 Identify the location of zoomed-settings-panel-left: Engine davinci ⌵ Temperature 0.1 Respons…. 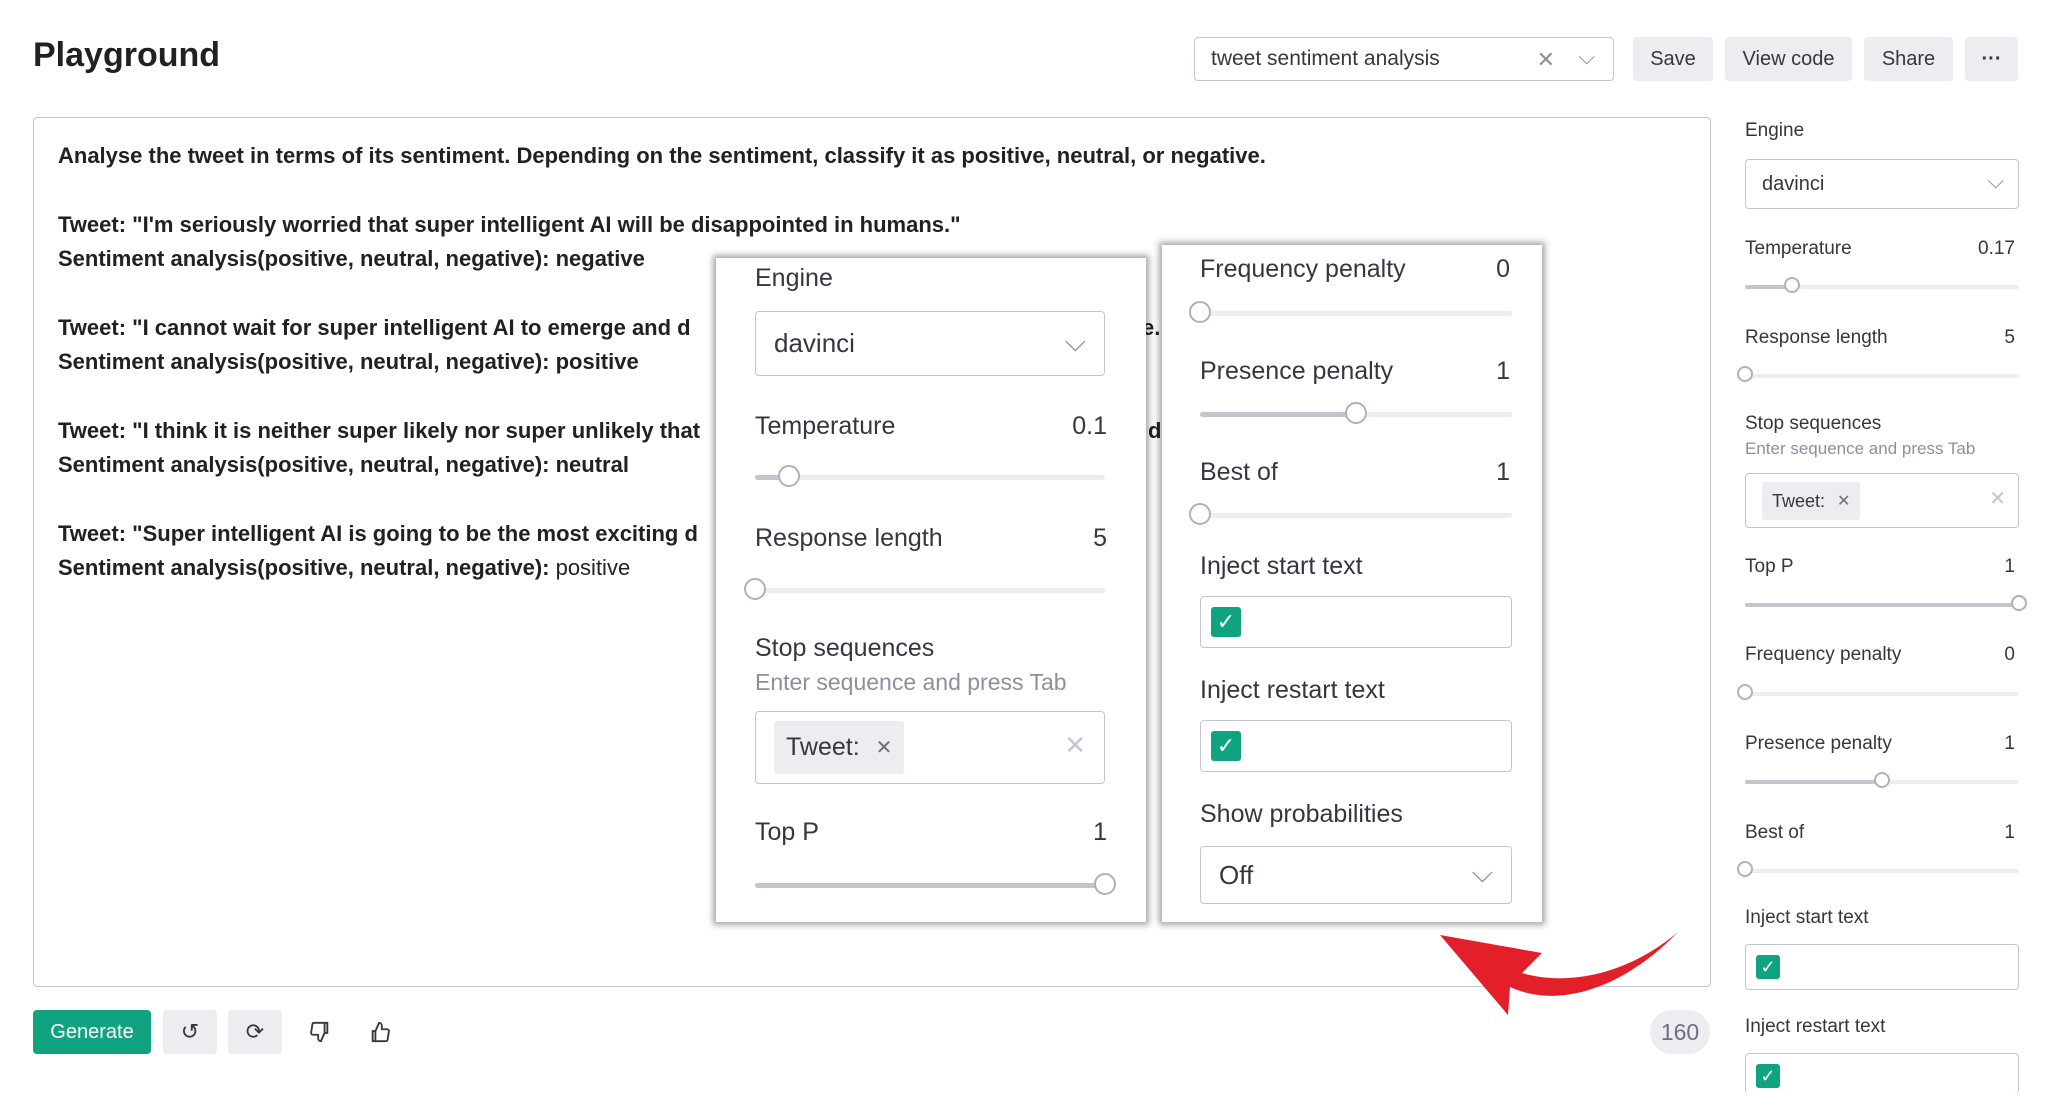
(931, 590).